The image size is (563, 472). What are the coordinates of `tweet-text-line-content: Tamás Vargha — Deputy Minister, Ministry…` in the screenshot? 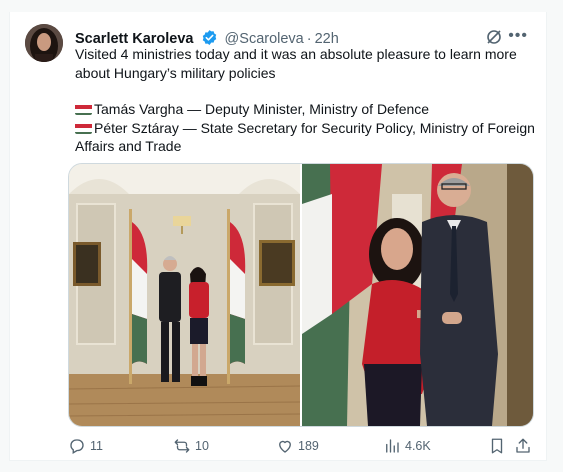 It's located at (262, 109).